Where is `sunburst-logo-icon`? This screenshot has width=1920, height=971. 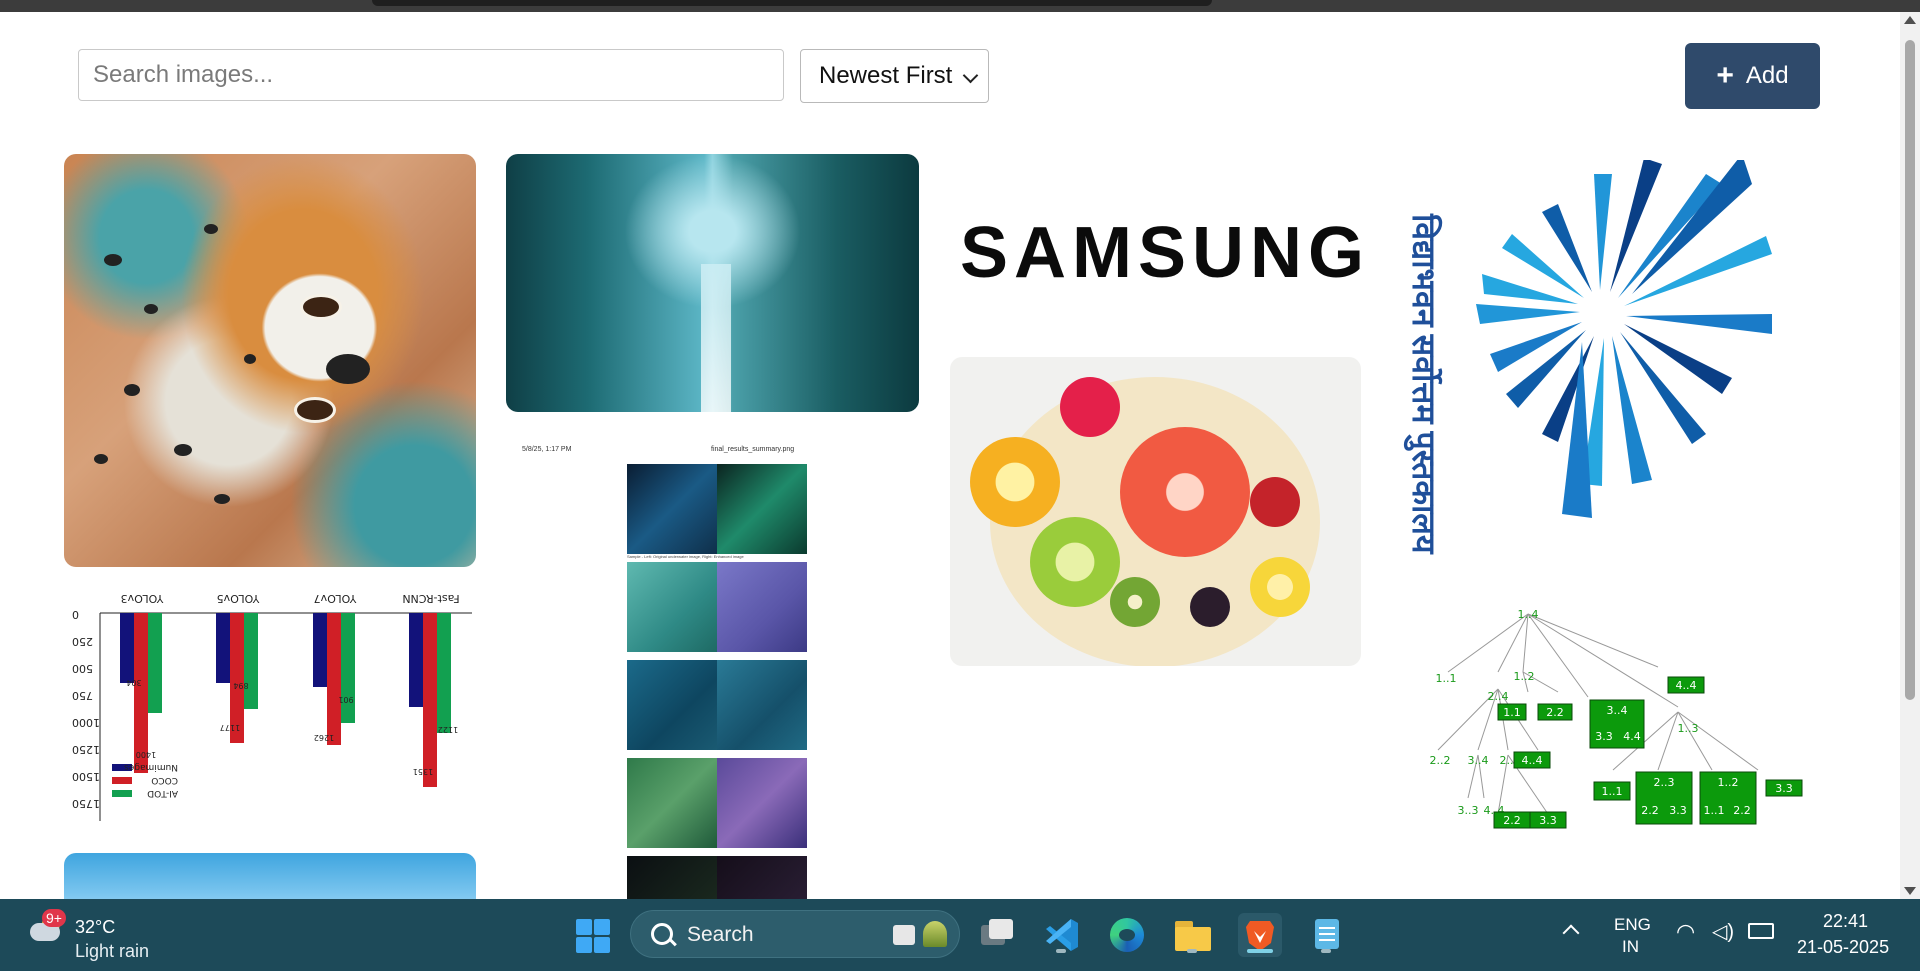
sunburst-logo-icon is located at coordinates (1624, 336).